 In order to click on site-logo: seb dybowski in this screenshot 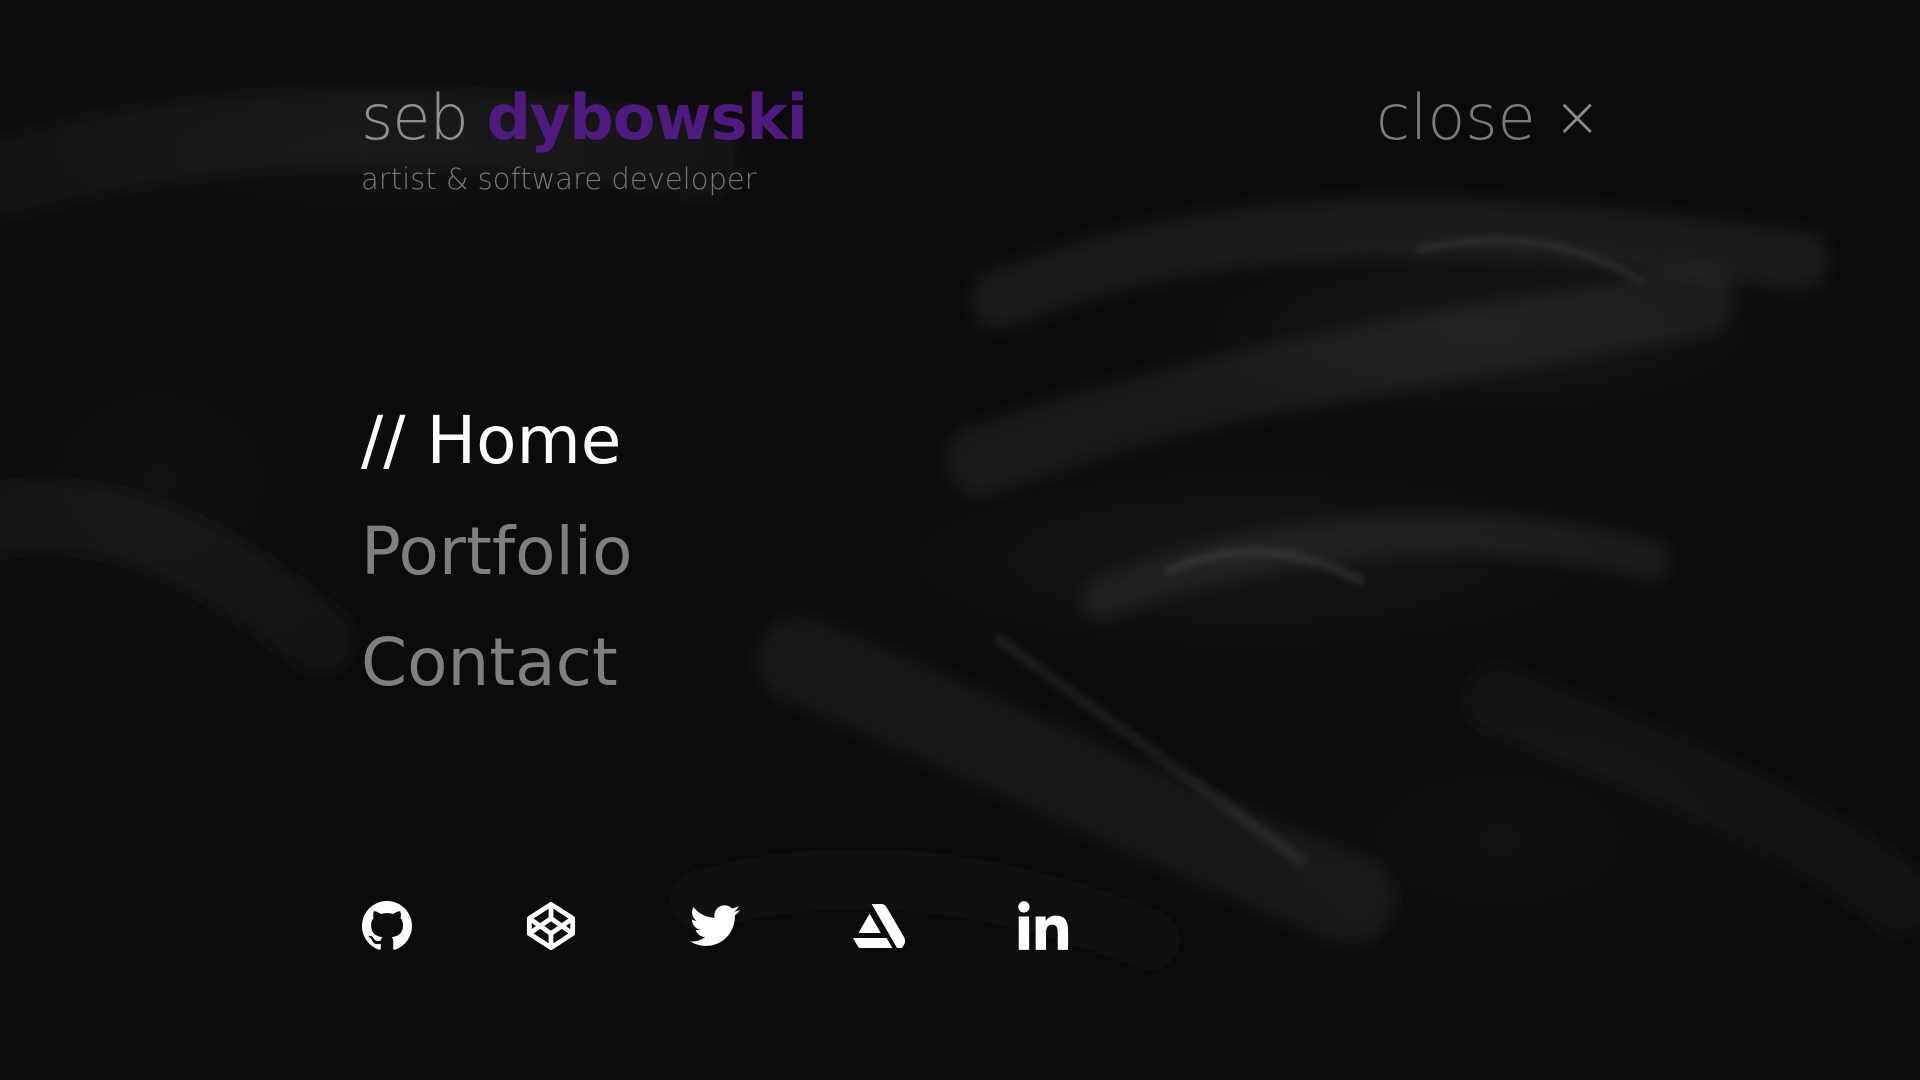, I will do `click(584, 118)`.